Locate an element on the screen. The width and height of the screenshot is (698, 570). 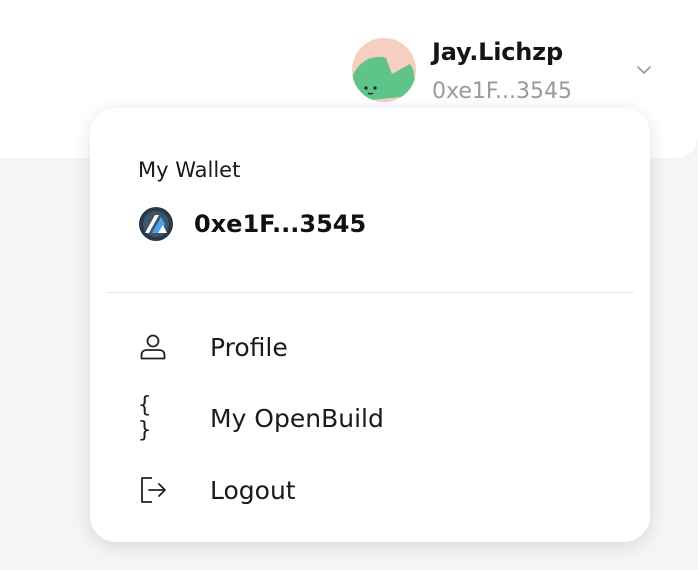
user-address: 0xe1F...3545 is located at coordinates (502, 91).